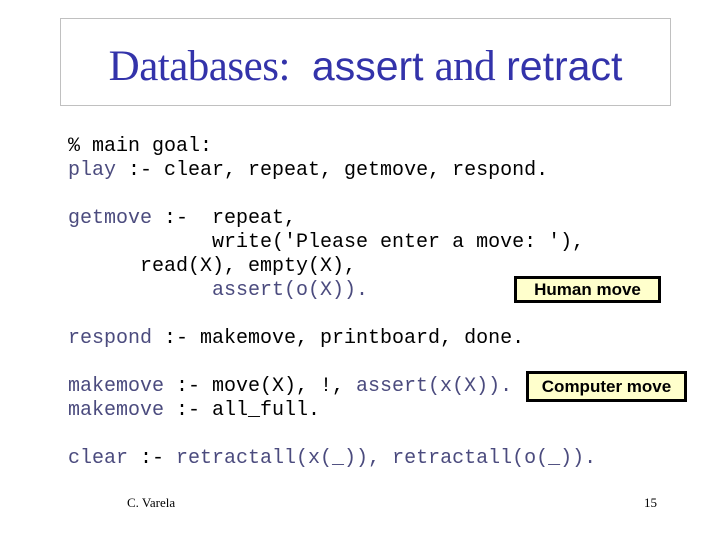 The height and width of the screenshot is (540, 720). Describe the element at coordinates (332, 411) in the screenshot. I see `code-line: makemove :- all_full.` at that location.